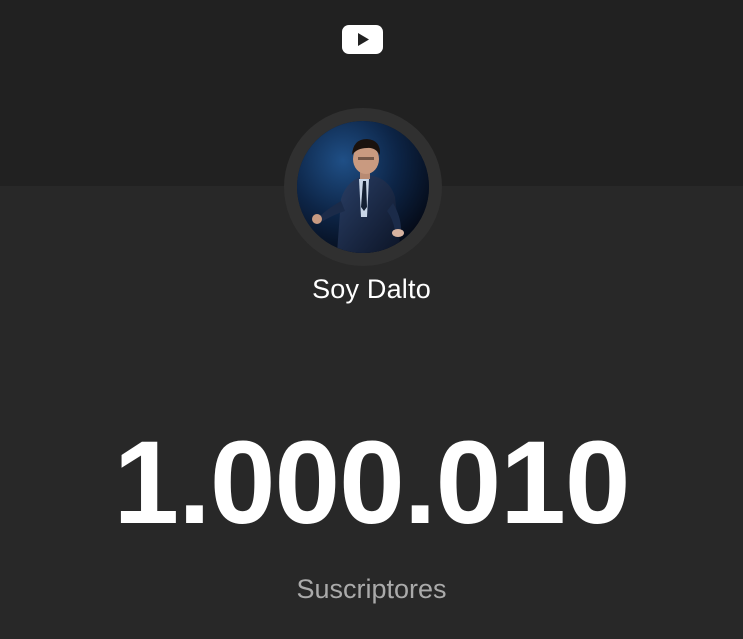 This screenshot has width=743, height=639. What do you see at coordinates (363, 187) in the screenshot?
I see `channel-avatar` at bounding box center [363, 187].